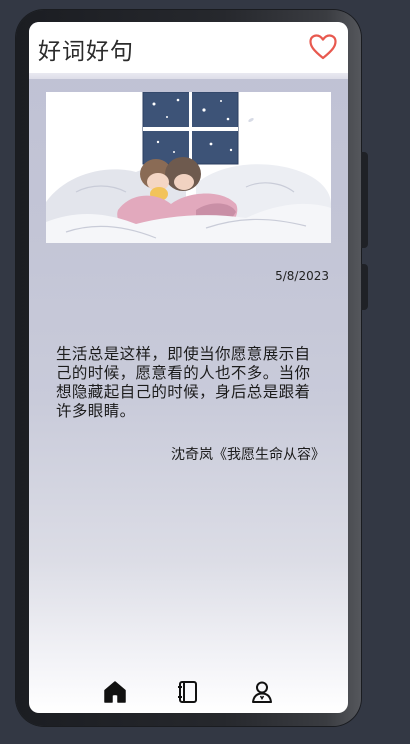 The height and width of the screenshot is (744, 410). Describe the element at coordinates (364, 287) in the screenshot. I see `power-button` at that location.